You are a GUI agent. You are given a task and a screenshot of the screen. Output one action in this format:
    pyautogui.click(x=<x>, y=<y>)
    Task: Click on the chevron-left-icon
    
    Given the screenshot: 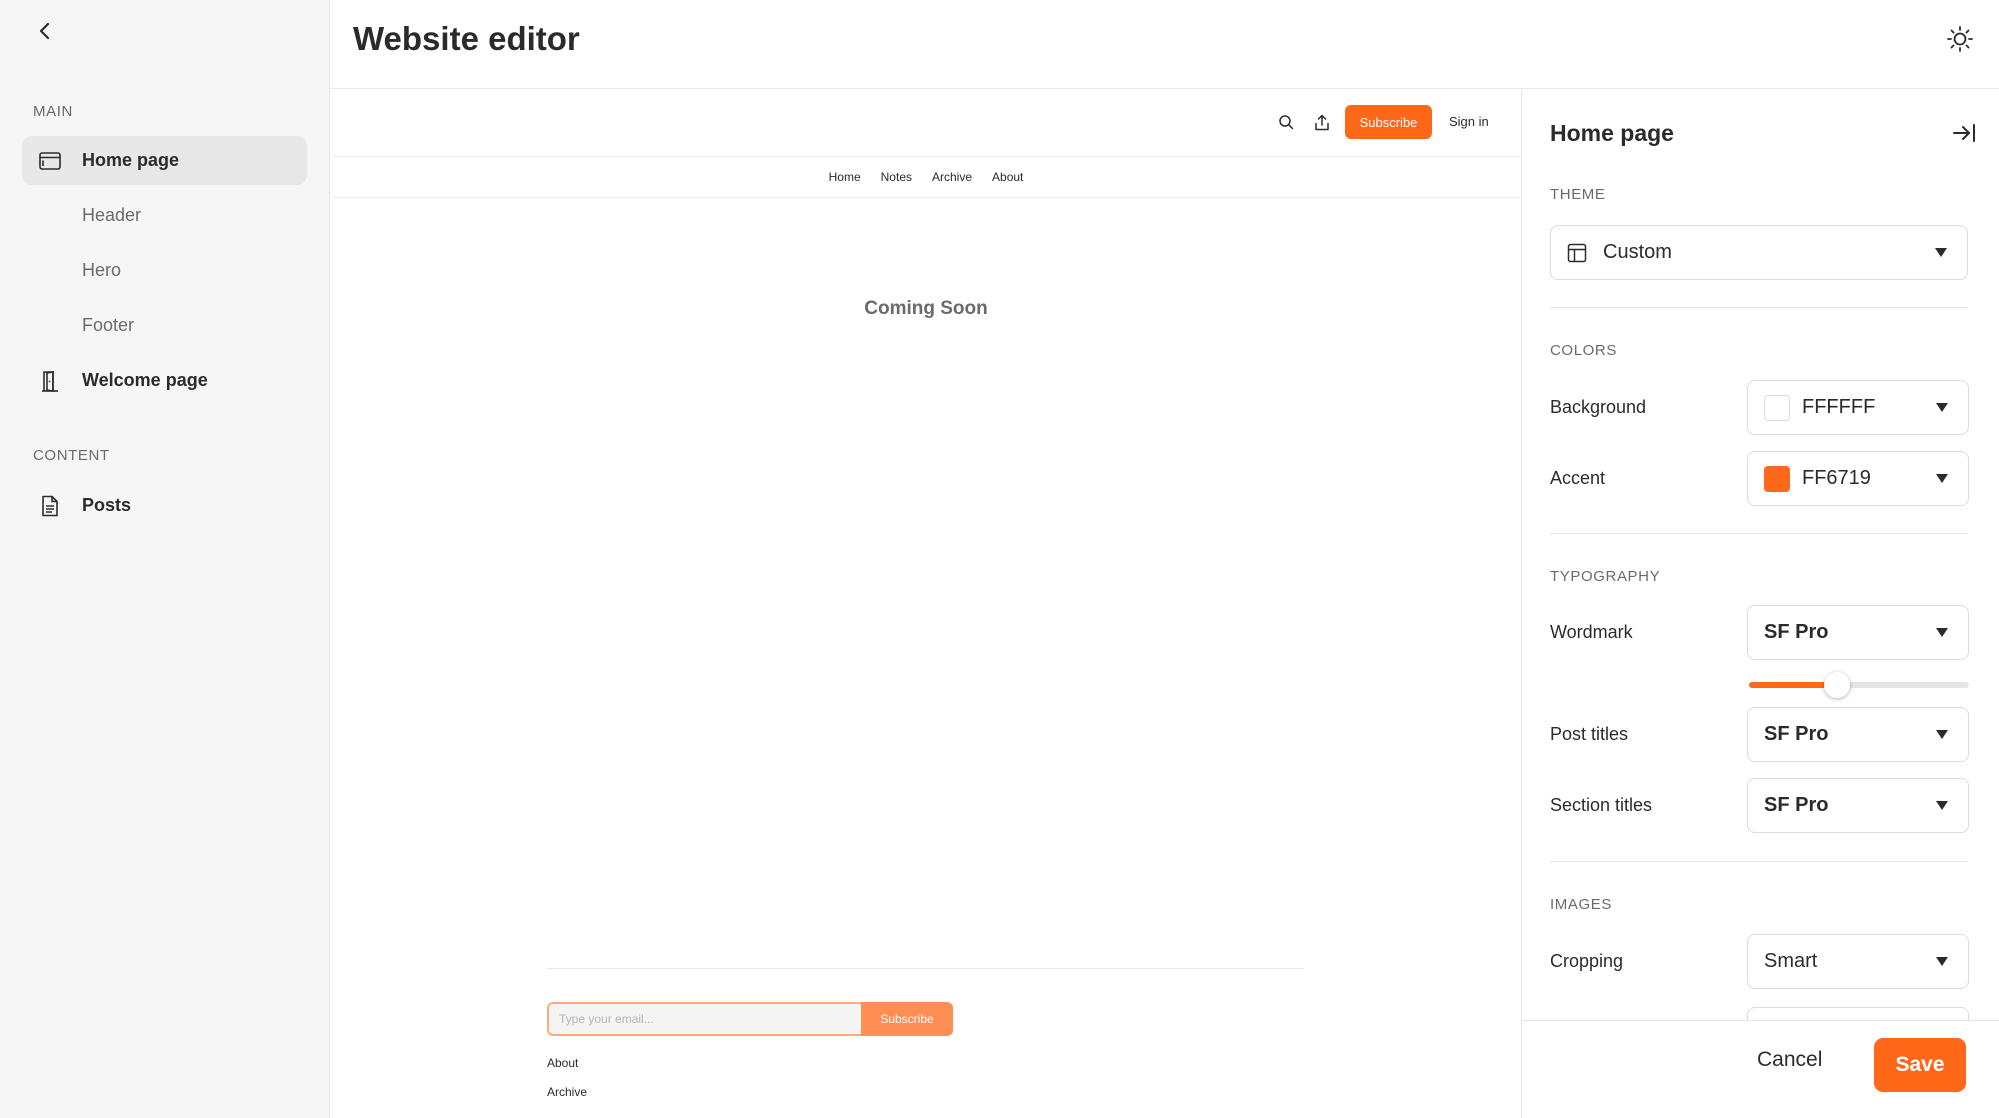 What is the action you would take?
    pyautogui.click(x=44, y=31)
    